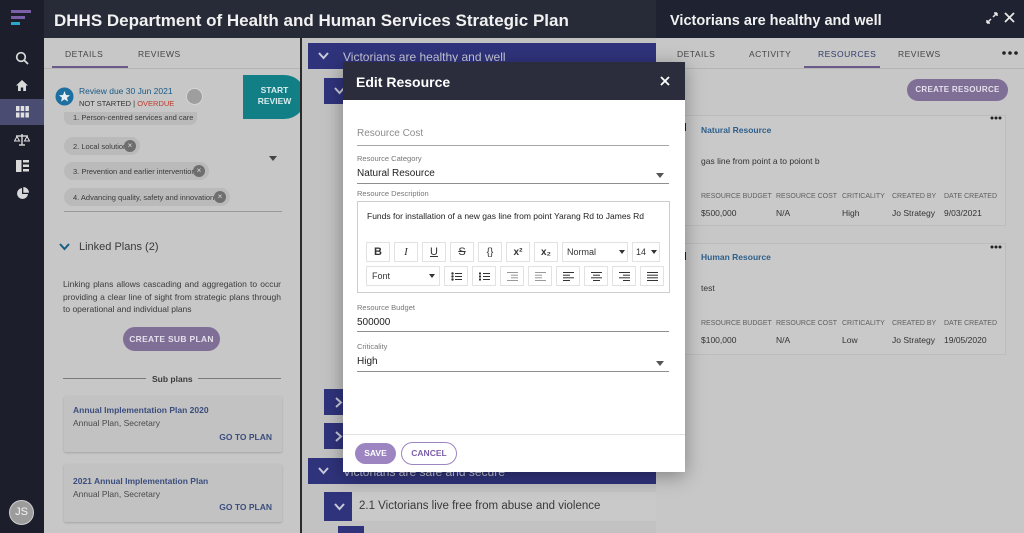 This screenshot has height=533, width=1024. I want to click on chip-label: 1. Person-centred services and care, so click(133, 117).